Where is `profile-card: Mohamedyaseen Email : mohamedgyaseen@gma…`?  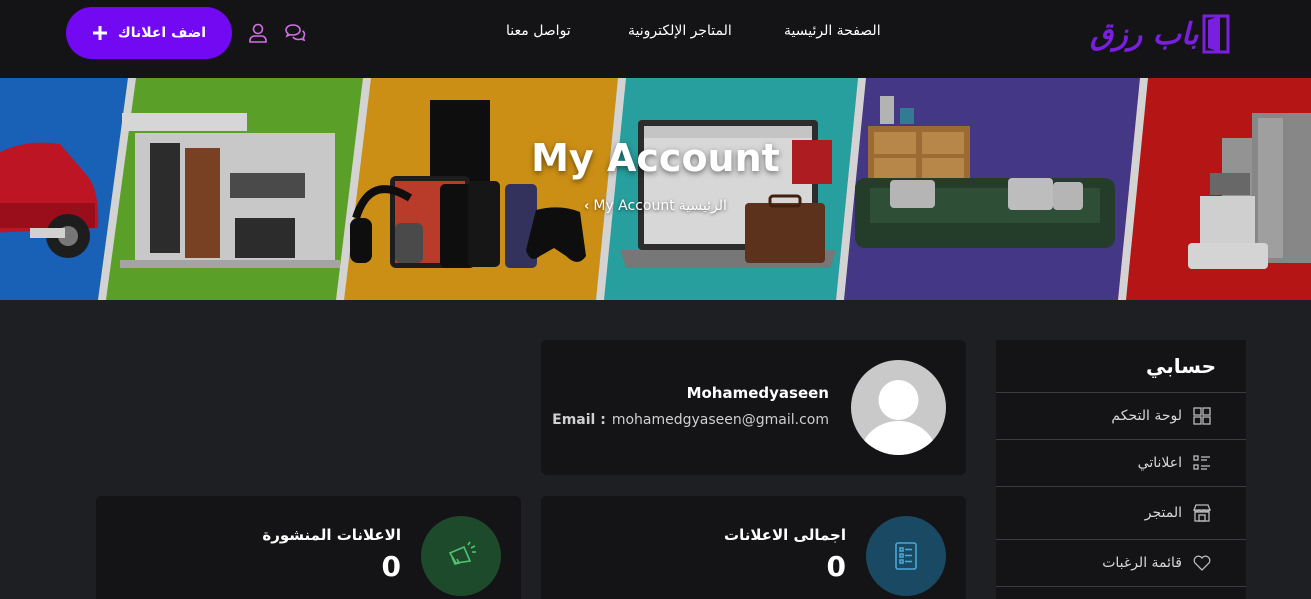
profile-card: Mohamedyaseen Email : mohamedgyaseen@gma… is located at coordinates (753, 407).